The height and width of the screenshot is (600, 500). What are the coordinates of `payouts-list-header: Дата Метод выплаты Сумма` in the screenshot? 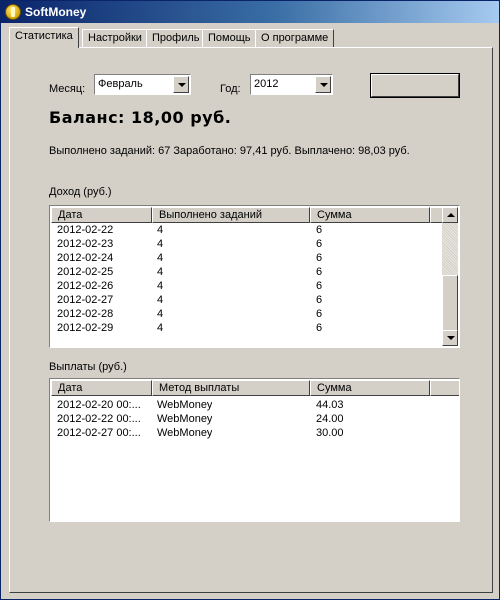 It's located at (255, 388).